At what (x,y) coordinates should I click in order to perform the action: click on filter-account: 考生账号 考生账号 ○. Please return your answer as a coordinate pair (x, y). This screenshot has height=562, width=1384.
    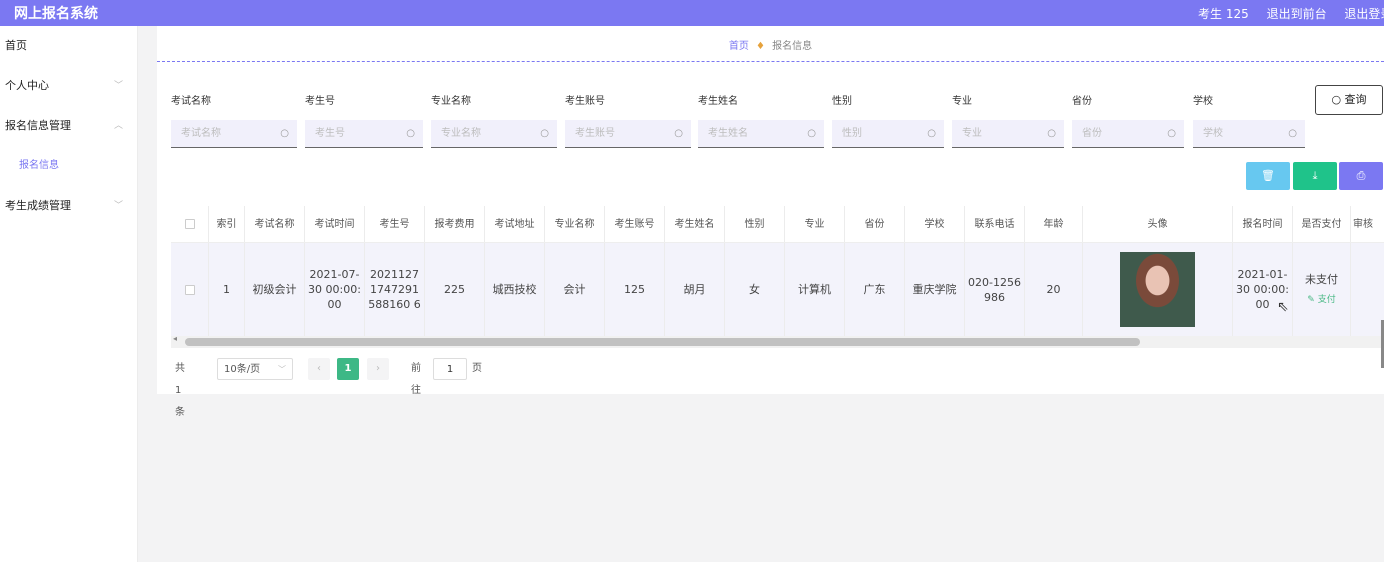
    Looking at the image, I should click on (628, 120).